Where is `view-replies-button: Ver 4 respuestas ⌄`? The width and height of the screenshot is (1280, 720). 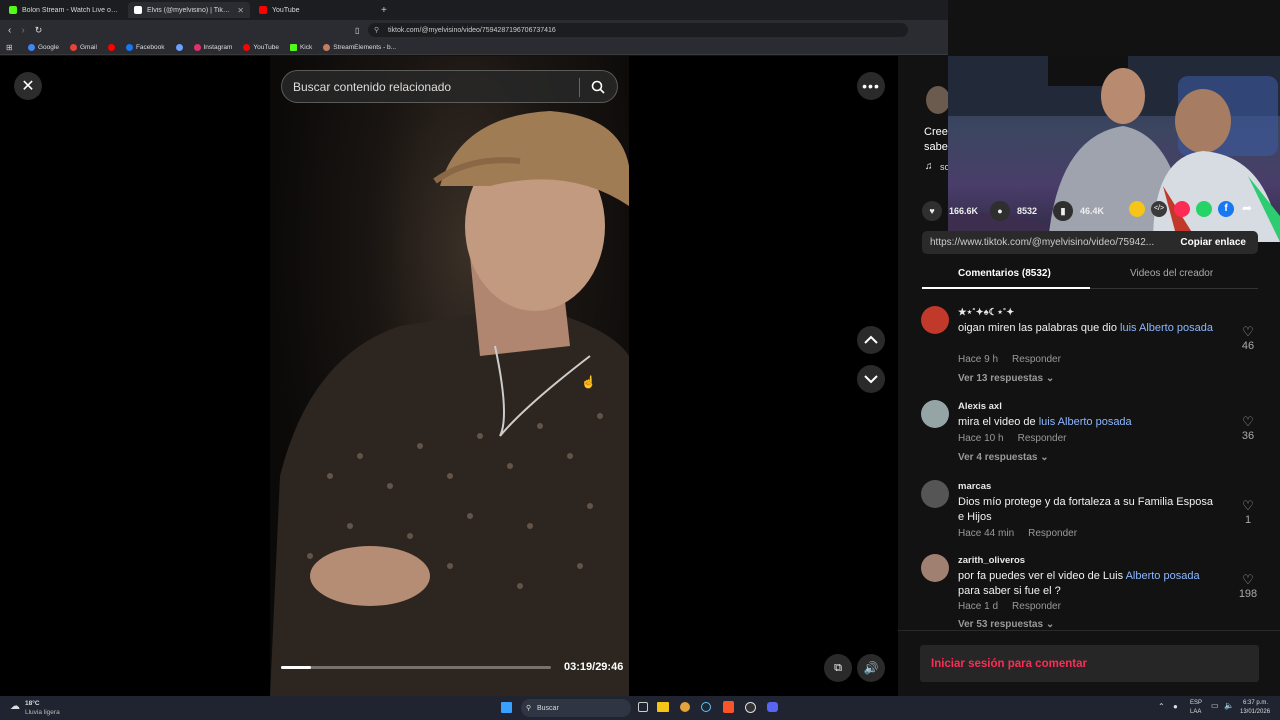 view-replies-button: Ver 4 respuestas ⌄ is located at coordinates (1003, 457).